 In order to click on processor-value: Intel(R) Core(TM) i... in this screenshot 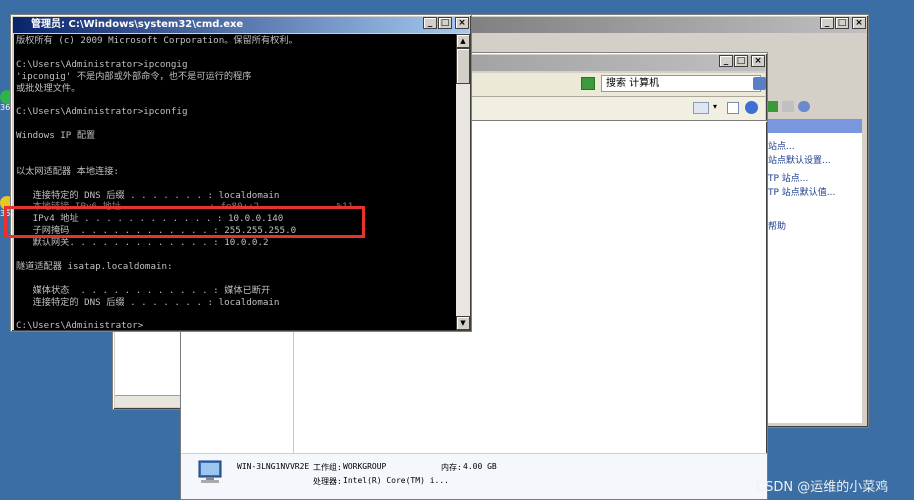, I will do `click(396, 480)`.